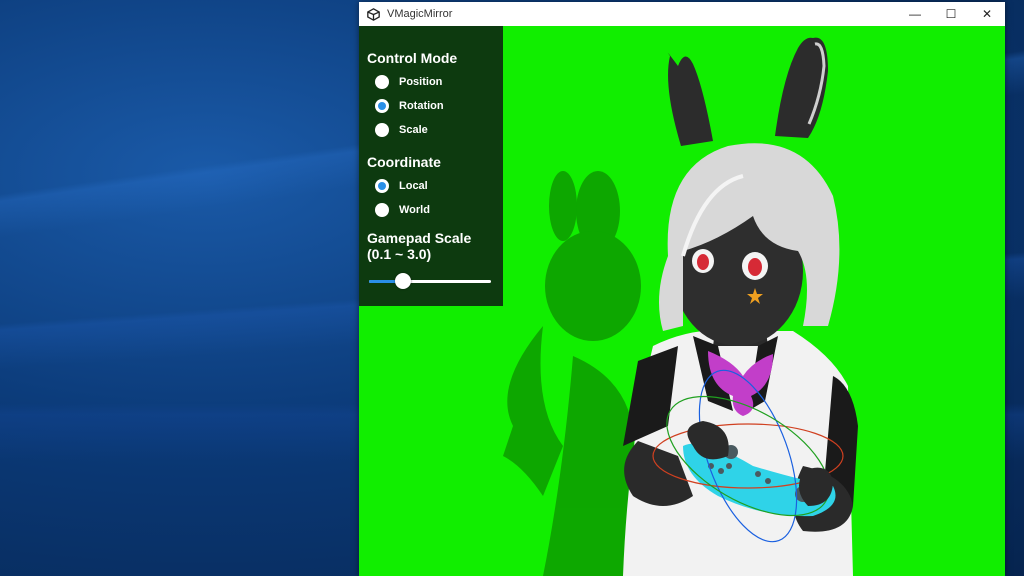 The width and height of the screenshot is (1024, 576). Describe the element at coordinates (402, 281) in the screenshot. I see `slider-thumb` at that location.